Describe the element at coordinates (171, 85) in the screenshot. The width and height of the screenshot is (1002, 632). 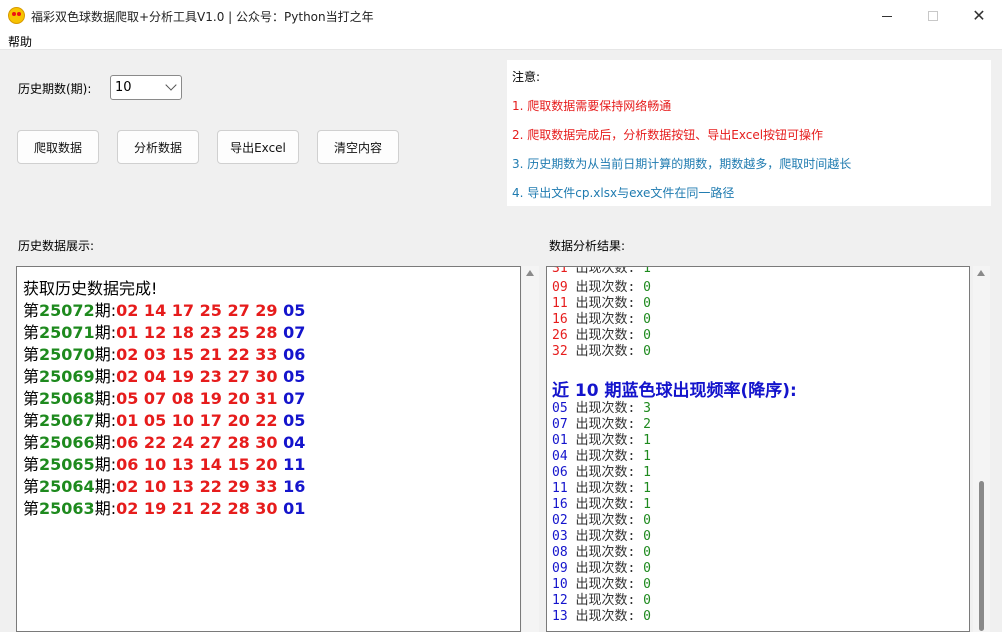
I see `chevron-down-icon` at that location.